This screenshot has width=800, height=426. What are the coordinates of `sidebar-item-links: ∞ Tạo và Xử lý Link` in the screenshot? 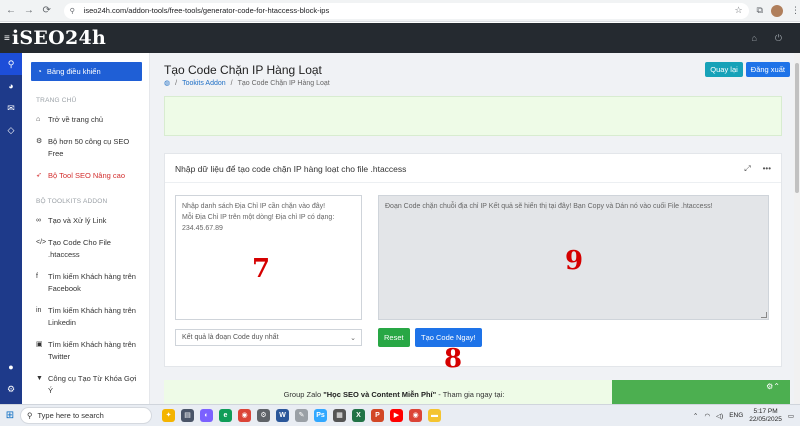 It's located at (85, 221).